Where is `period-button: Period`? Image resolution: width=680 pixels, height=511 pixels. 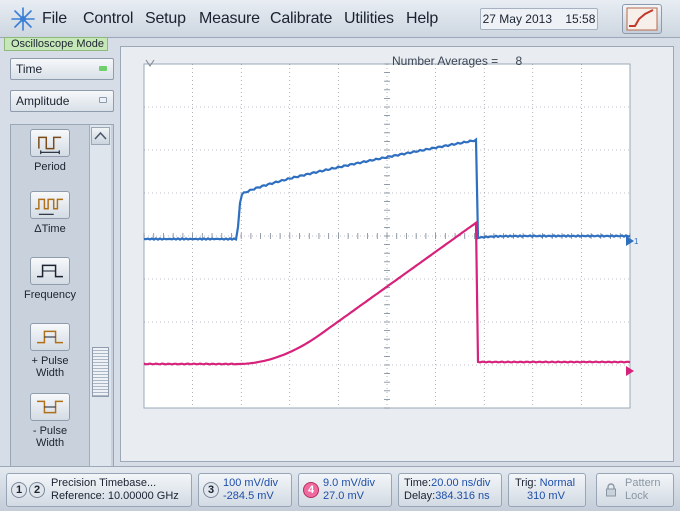
period-button: Period is located at coordinates (50, 151).